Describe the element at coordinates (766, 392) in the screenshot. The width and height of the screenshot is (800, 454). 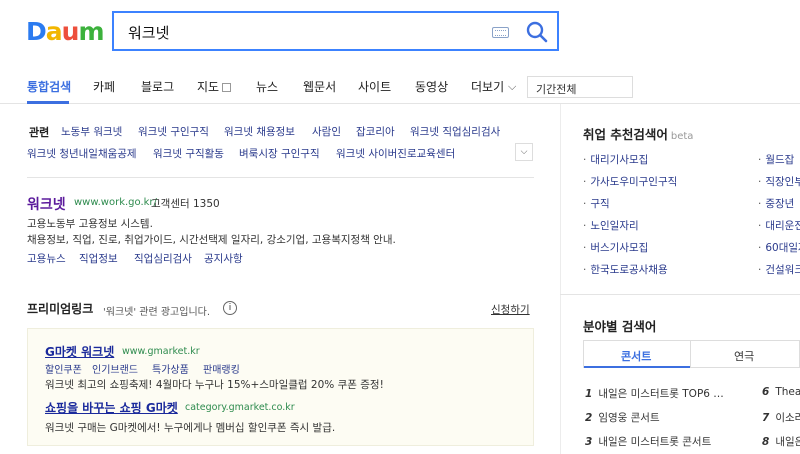
I see `rank-number: 6` at that location.